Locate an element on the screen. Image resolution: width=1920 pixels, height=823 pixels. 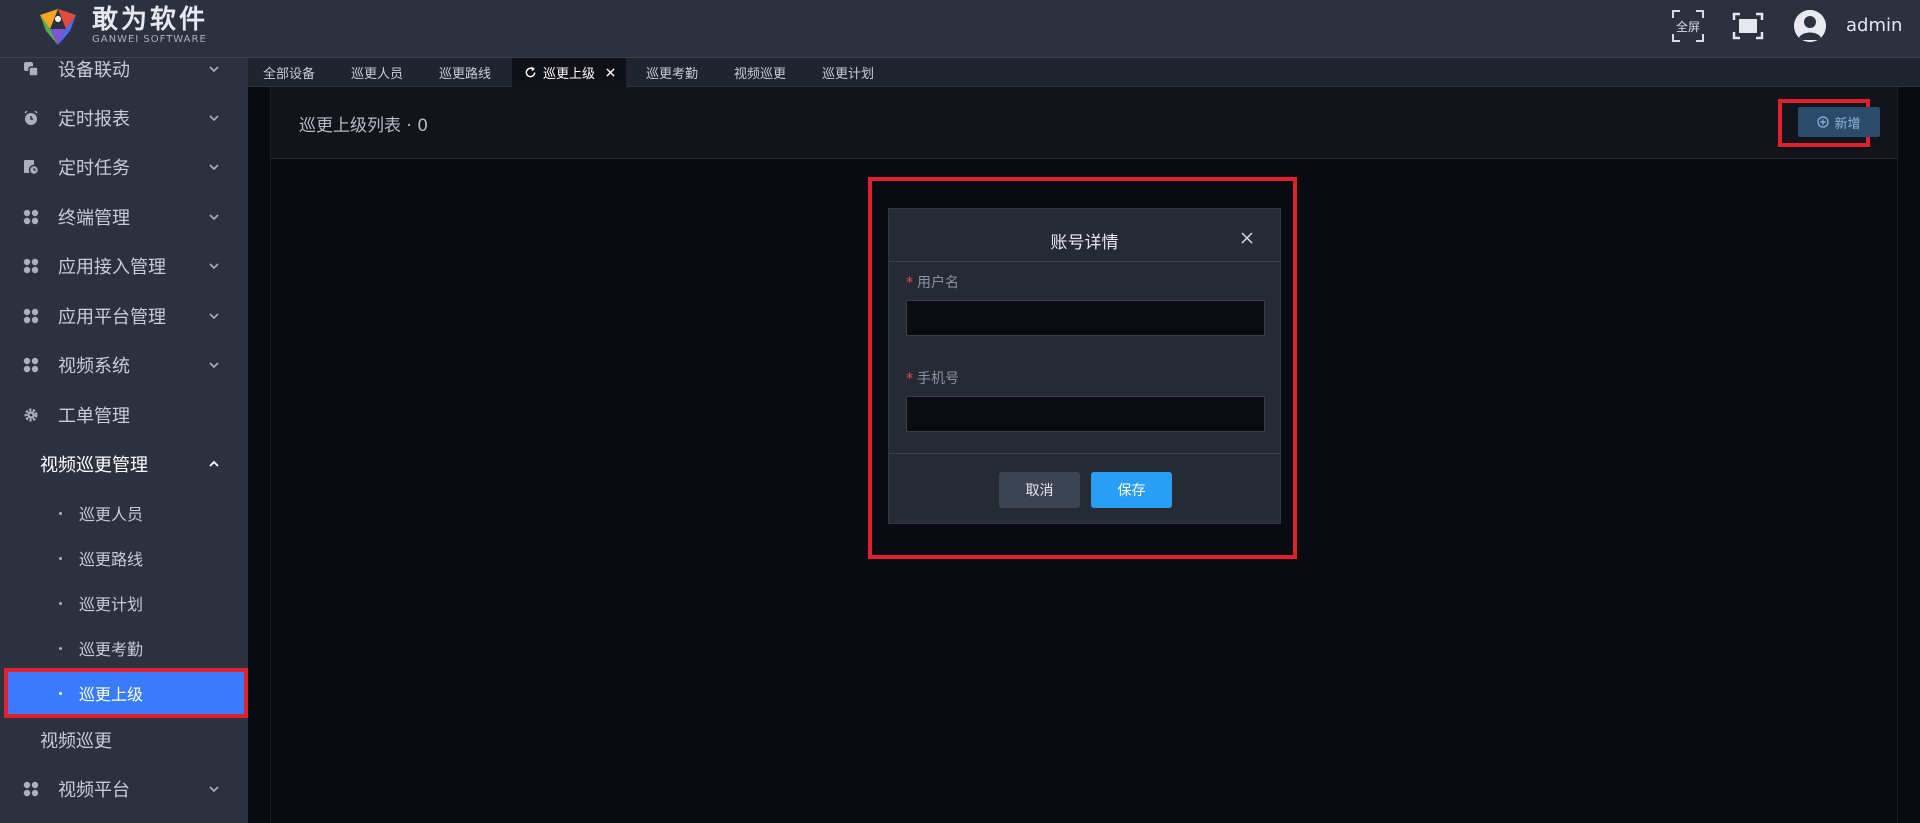
top-header: 敢为软件 GANWEI SOFTWARE 全屏 admin is located at coordinates (960, 29).